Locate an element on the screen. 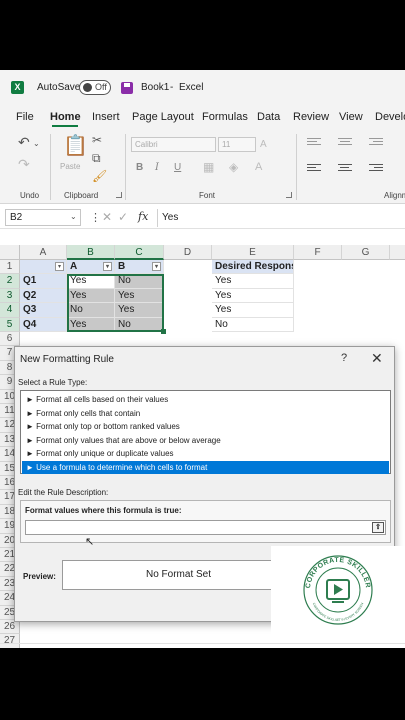 This screenshot has width=405, height=720. tab-insert: Insert is located at coordinates (106, 117).